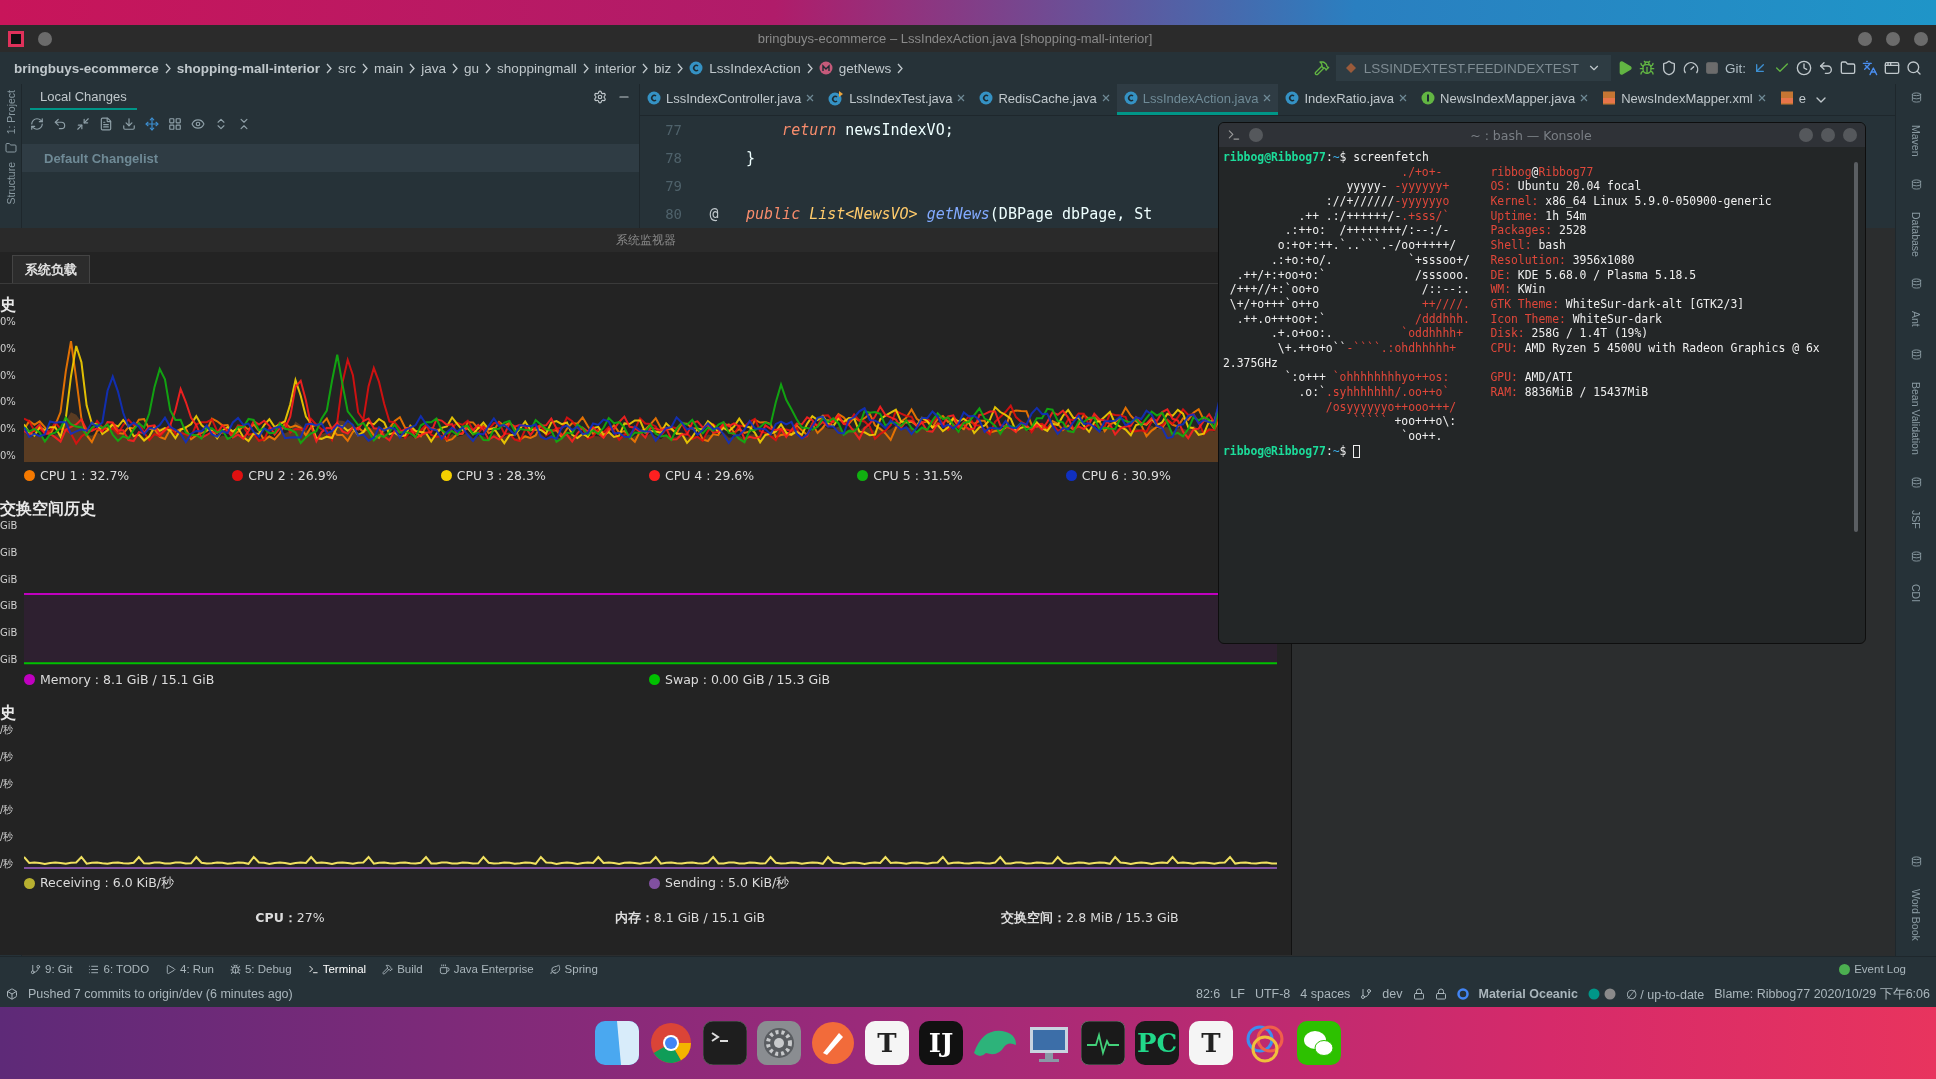  Describe the element at coordinates (918, 475) in the screenshot. I see `legend-label: CPU 5 : 31.5%` at that location.